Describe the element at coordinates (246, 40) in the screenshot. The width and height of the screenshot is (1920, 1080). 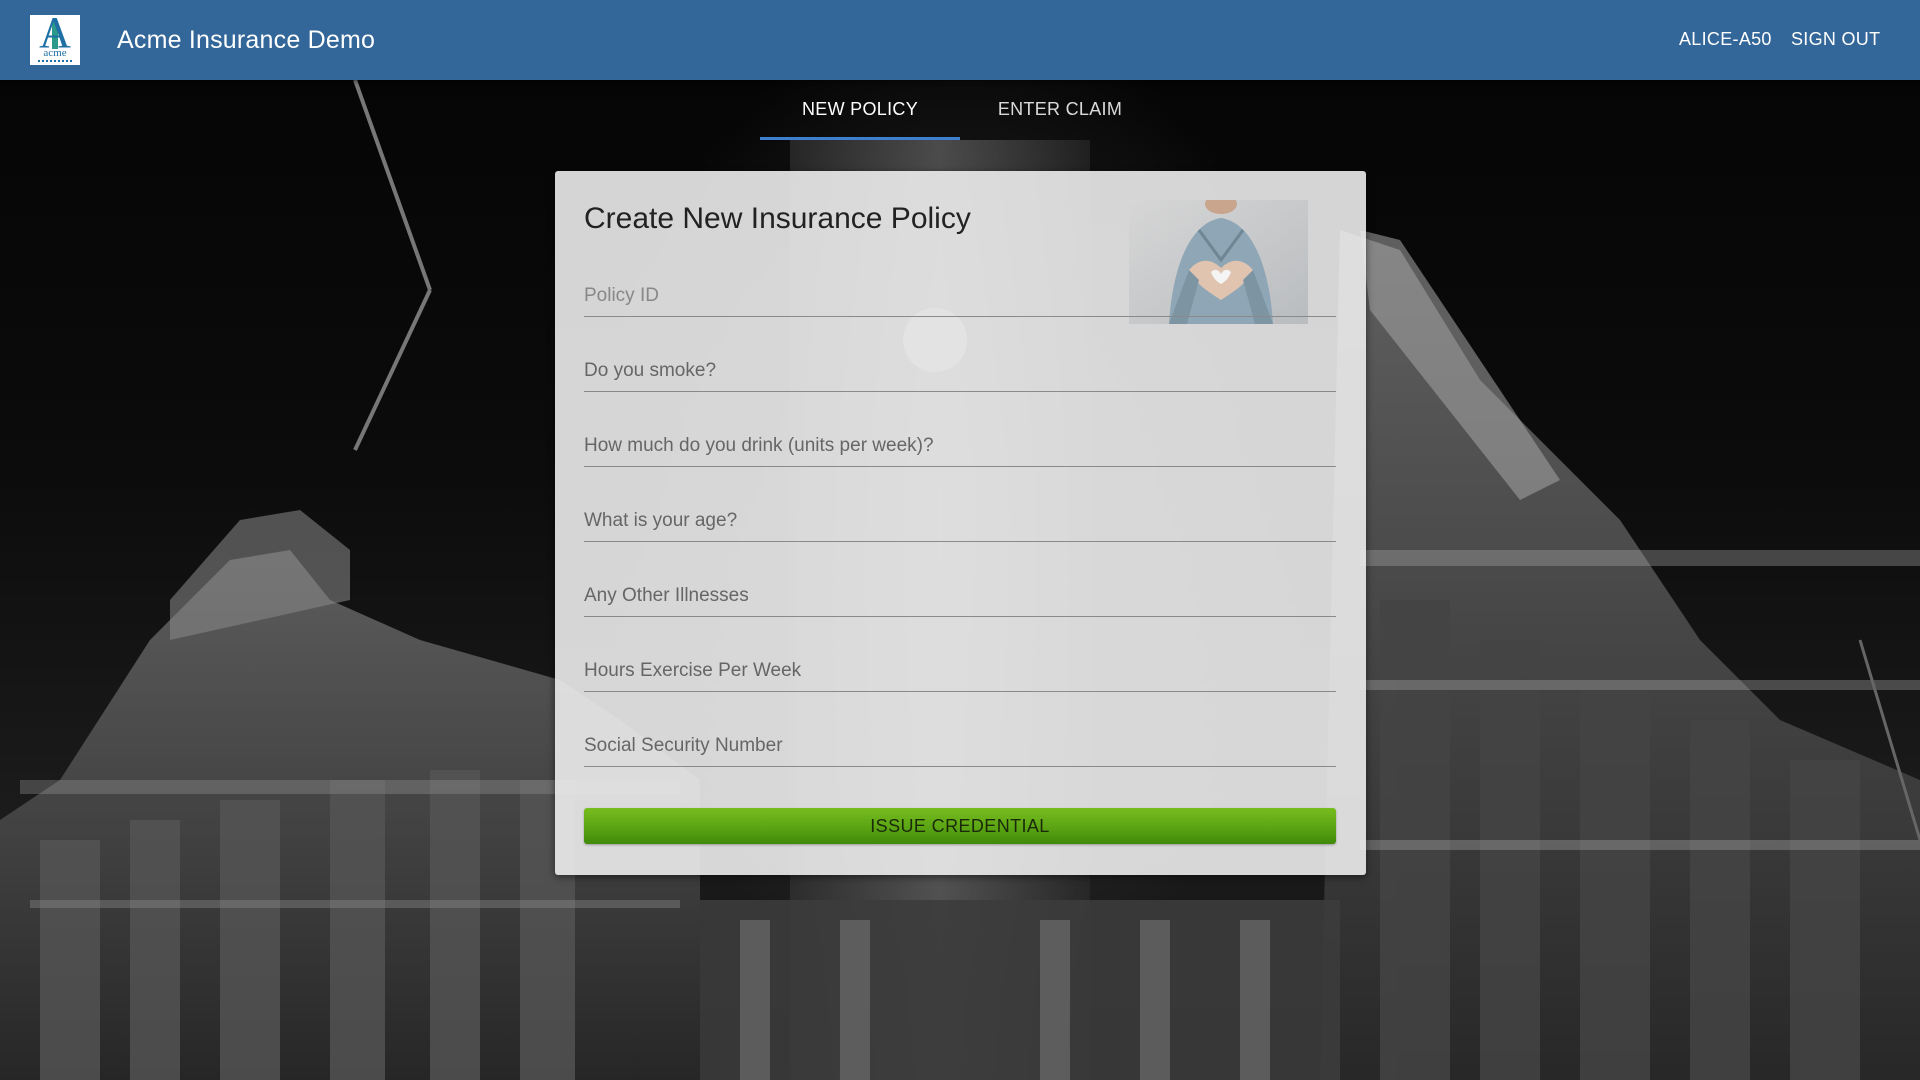
I see `app-title: Acme Insurance Demo` at that location.